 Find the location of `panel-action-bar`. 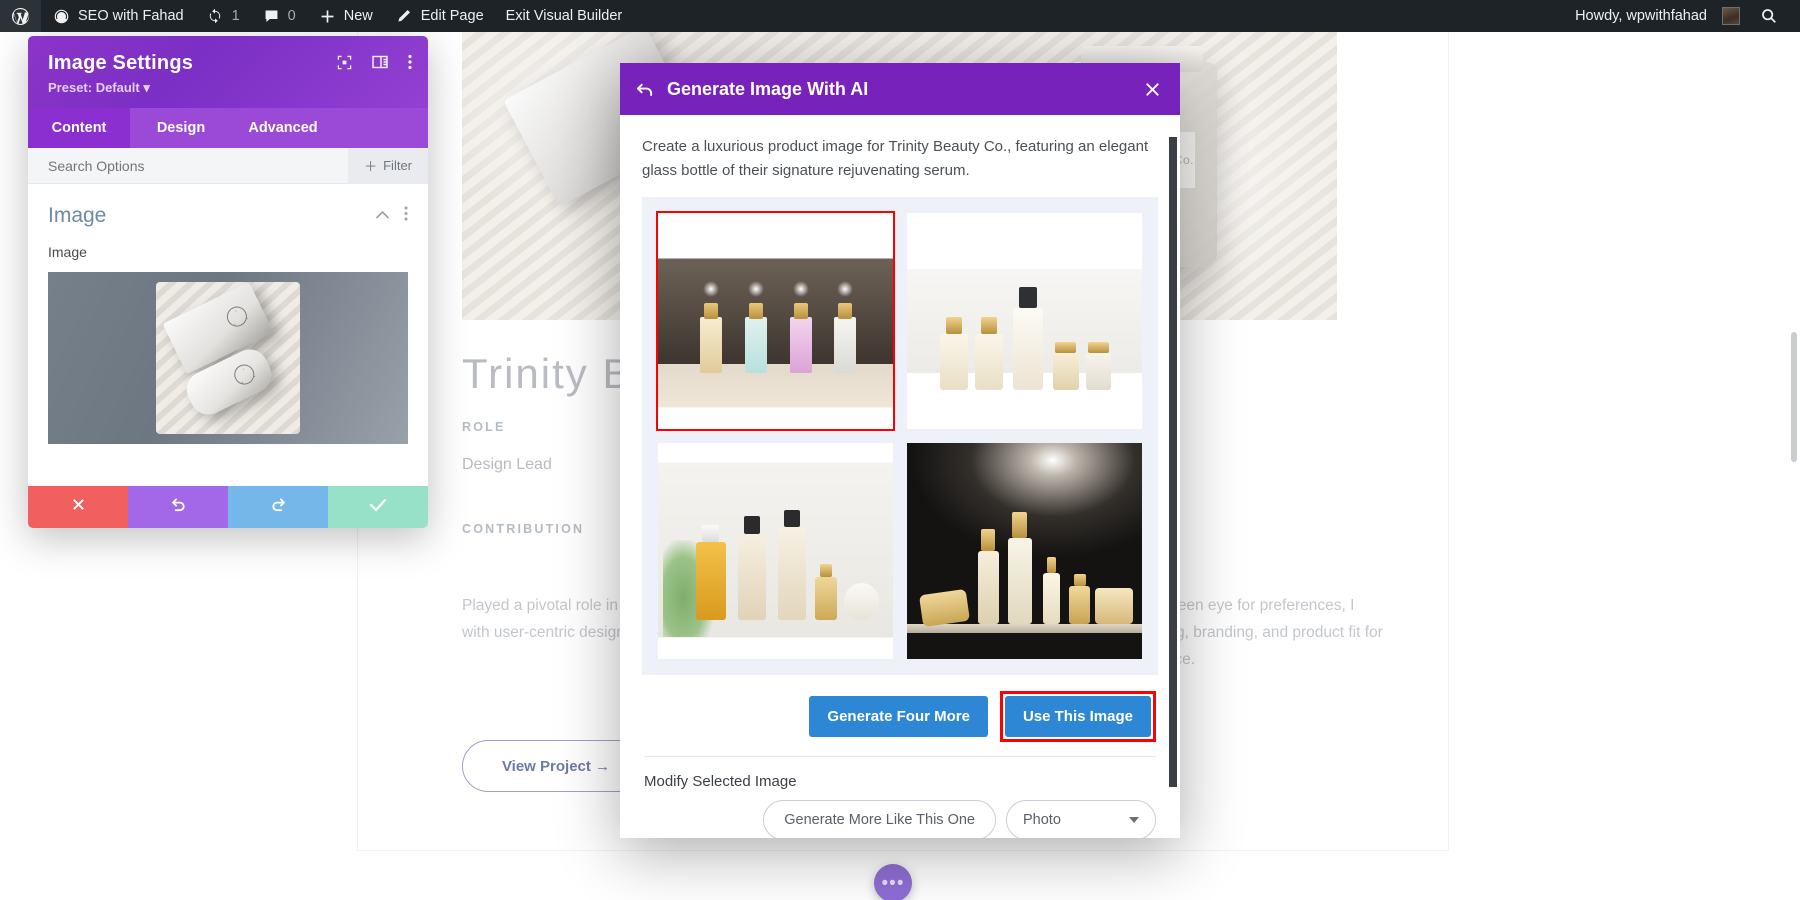

panel-action-bar is located at coordinates (228, 507).